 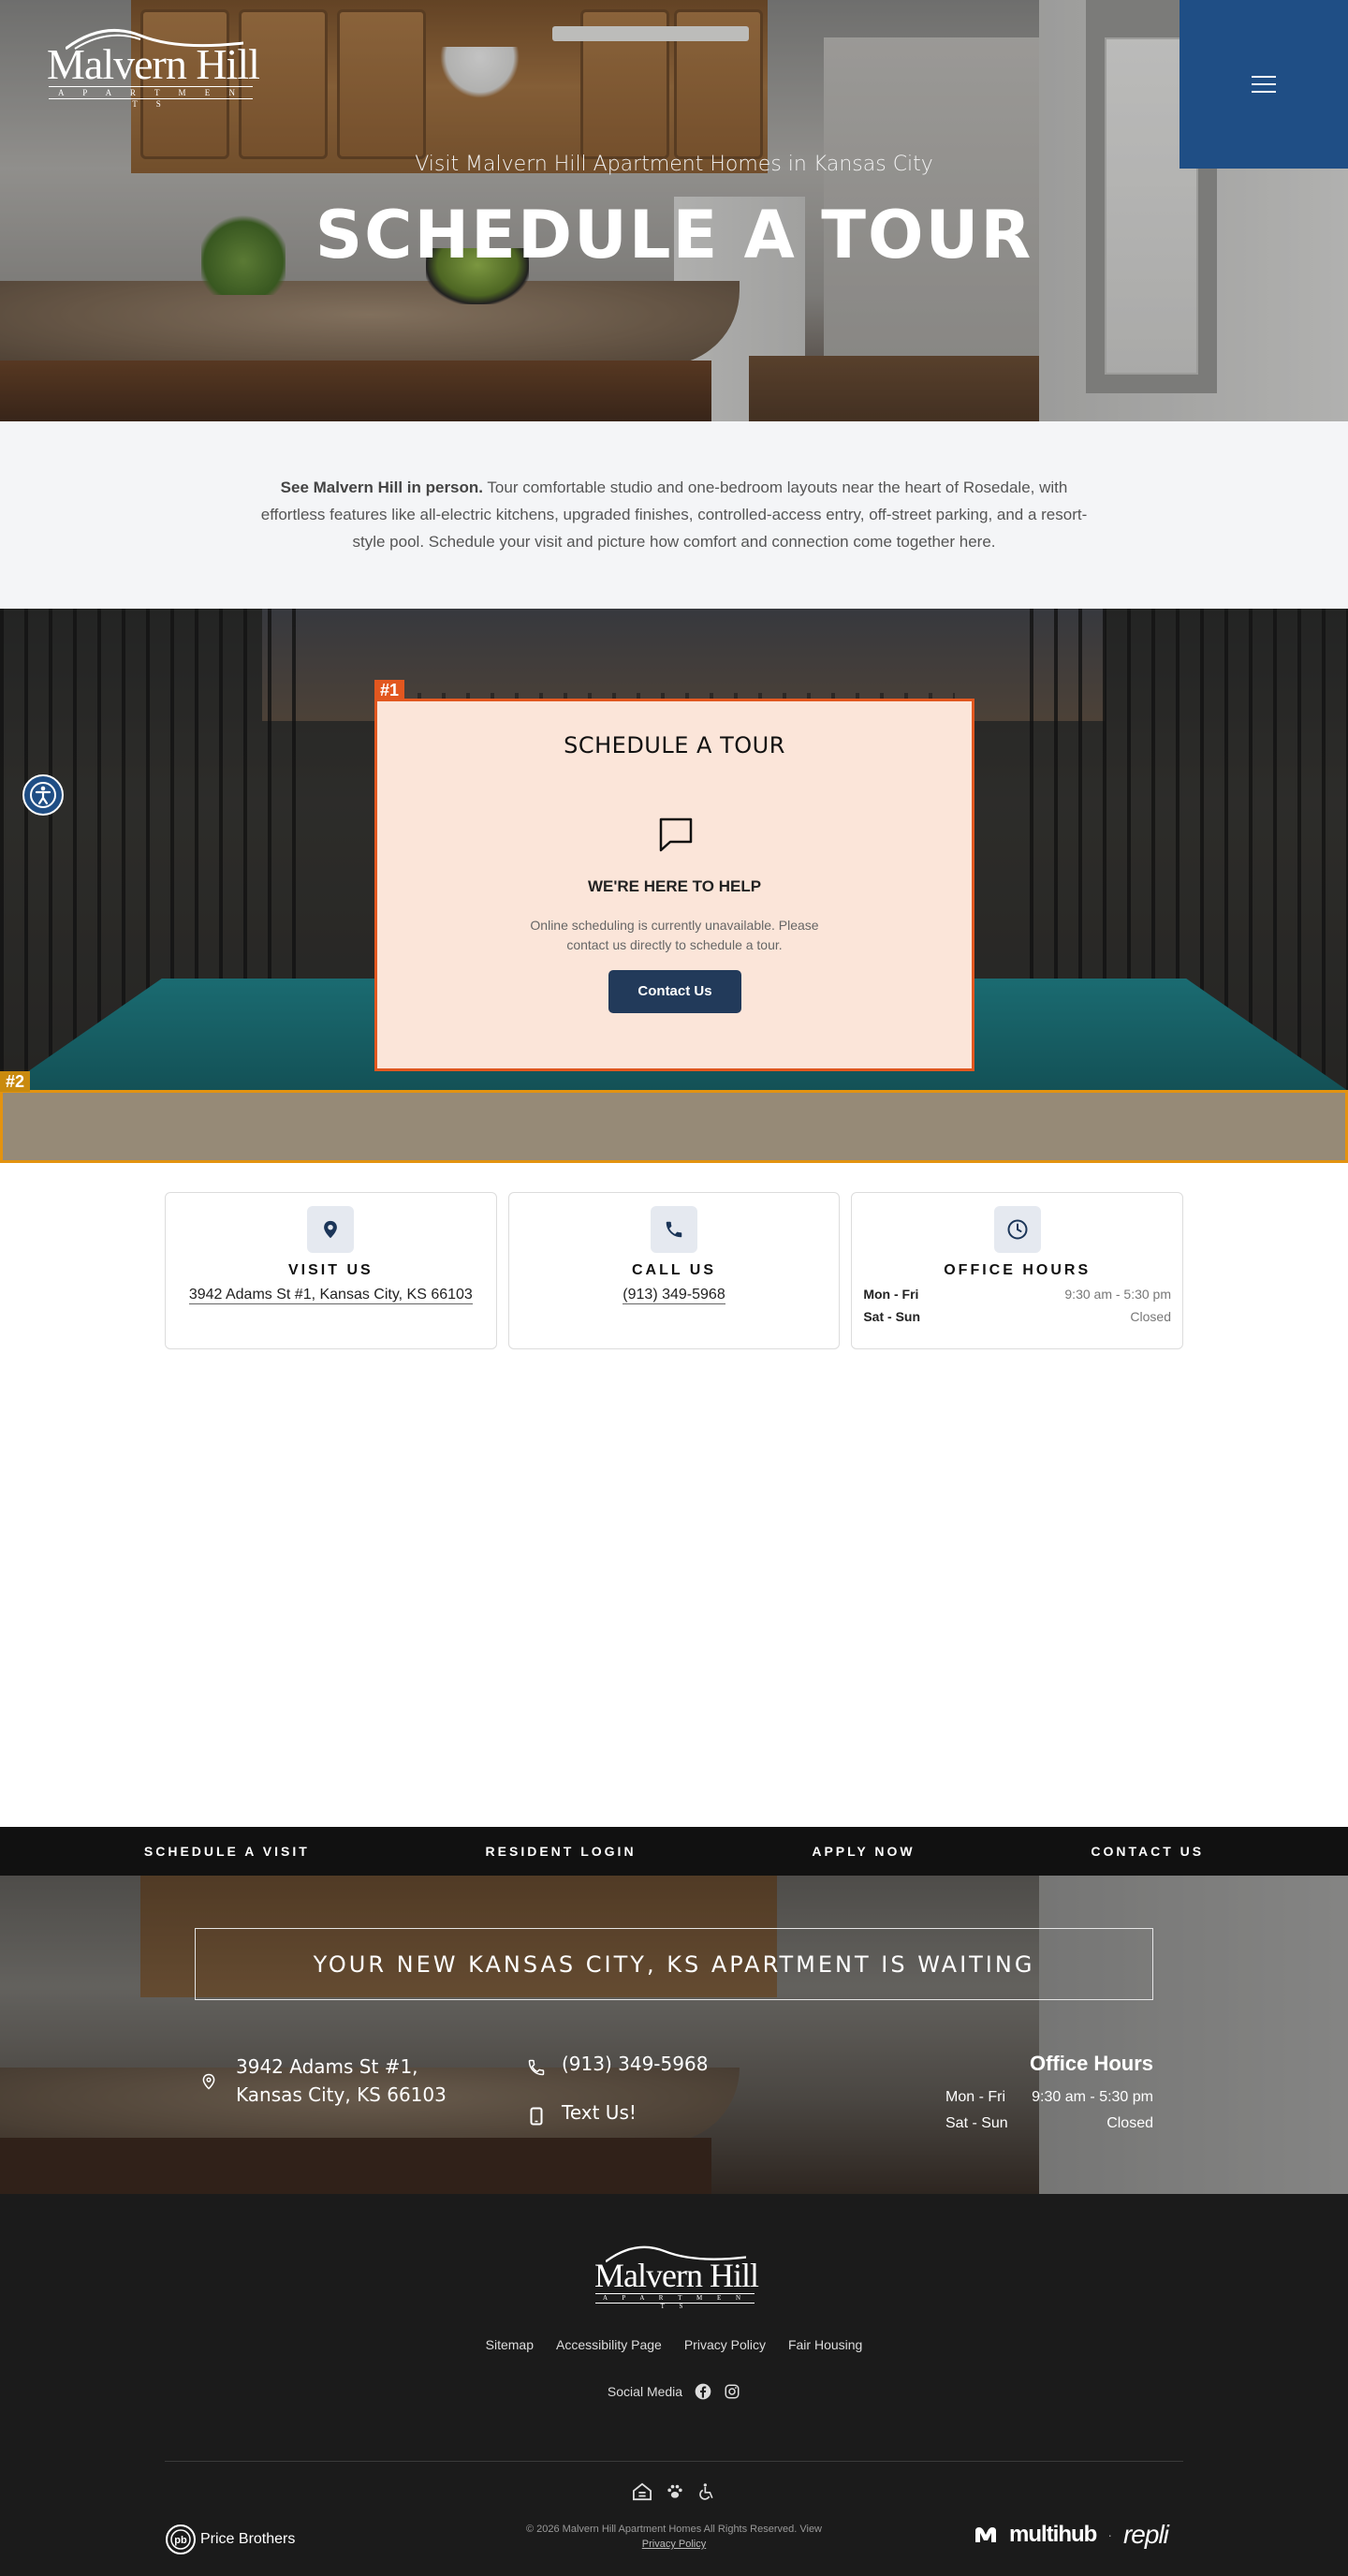 I want to click on hours-row: Sat - Sun Closed, so click(x=1017, y=1316).